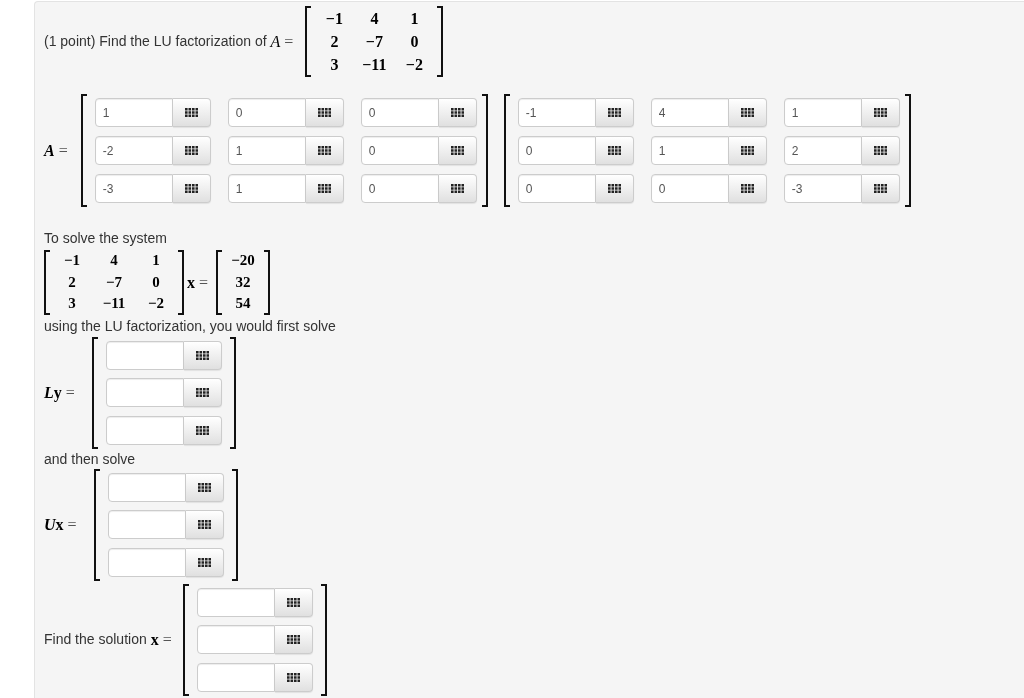  What do you see at coordinates (243, 303) in the screenshot?
I see `vector-entry: 54` at bounding box center [243, 303].